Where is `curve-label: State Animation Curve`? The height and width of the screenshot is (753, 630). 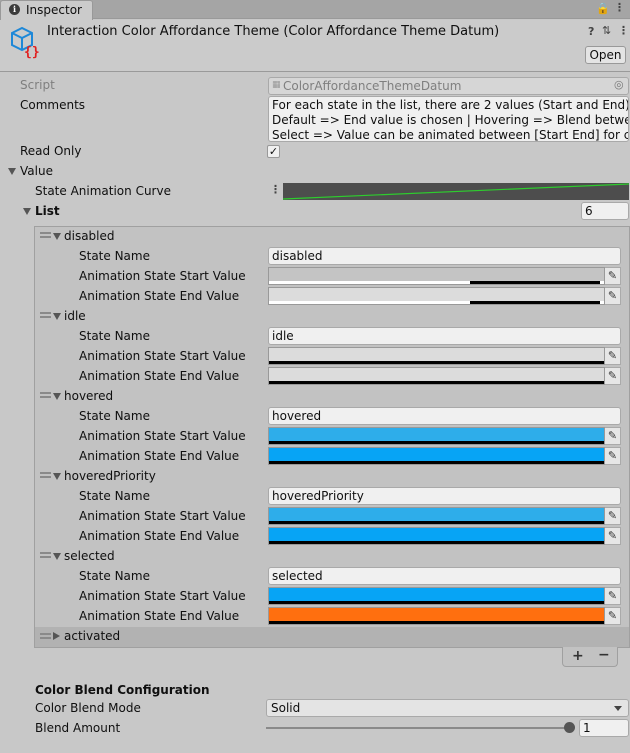
curve-label: State Animation Curve is located at coordinates (103, 191).